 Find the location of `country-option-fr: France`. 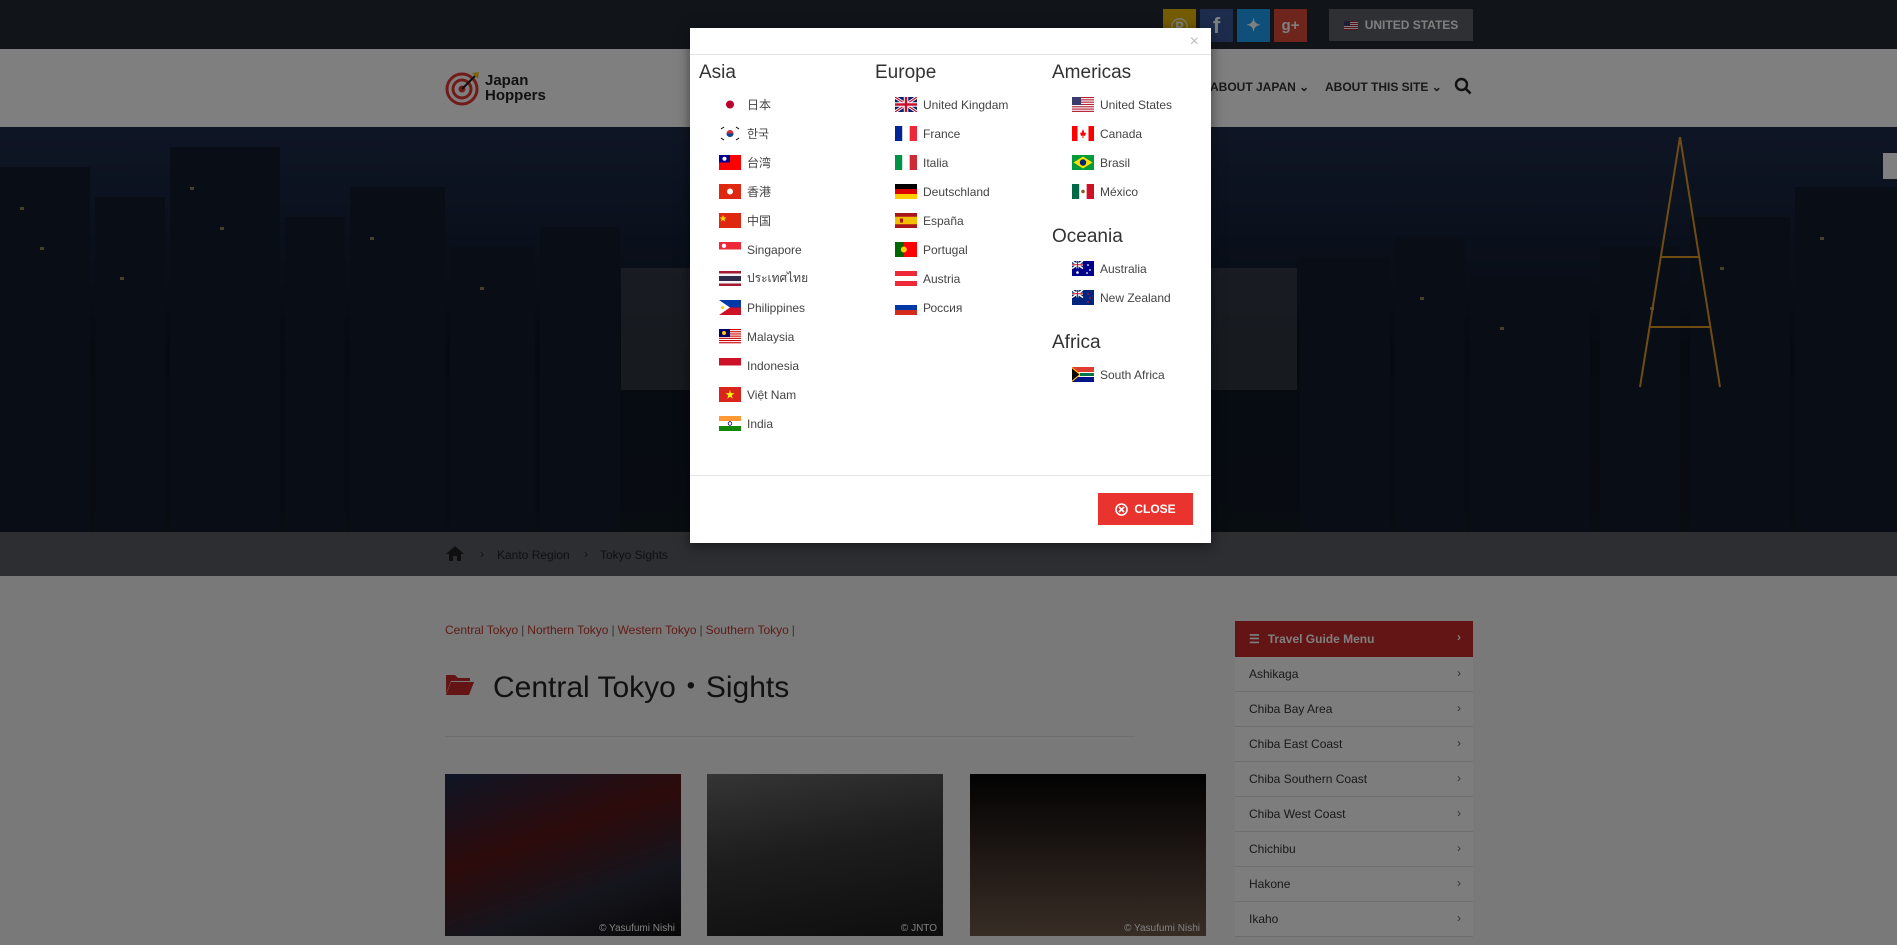

country-option-fr: France is located at coordinates (941, 133).